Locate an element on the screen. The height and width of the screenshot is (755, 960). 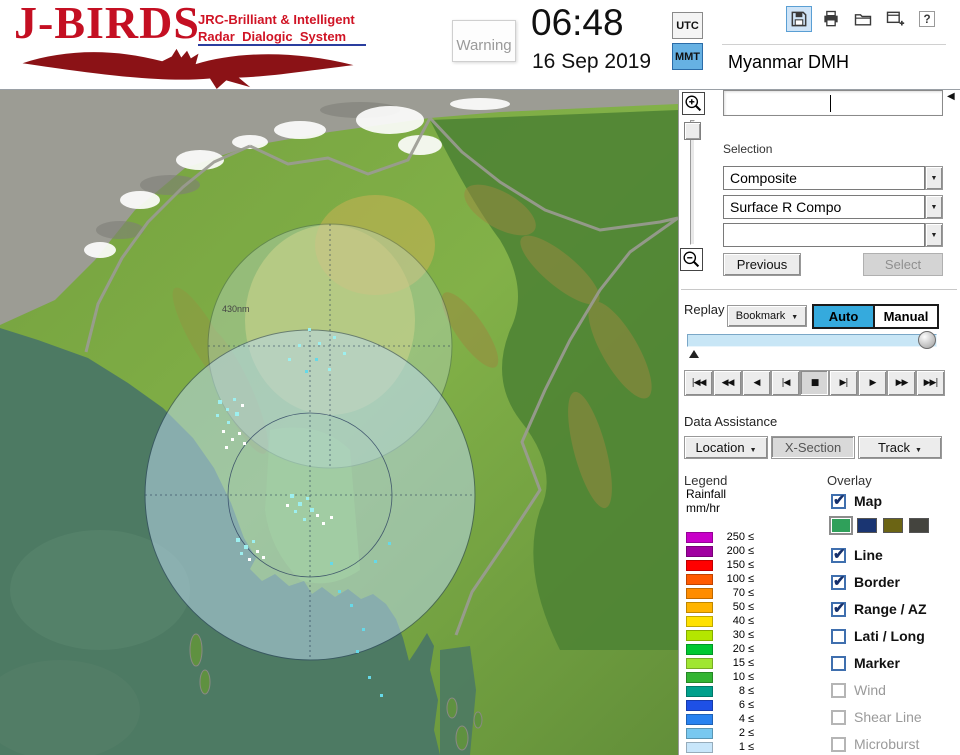
overlay-item-lati-long: Lati / Long is located at coordinates (878, 636).